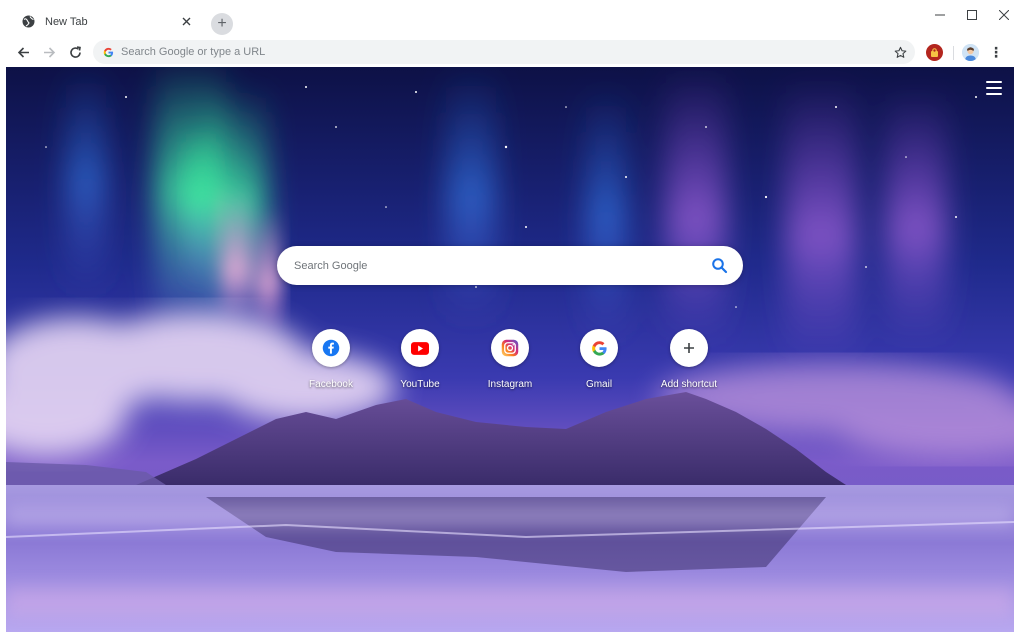 The image size is (1020, 638). I want to click on menu-button: ⋮, so click(996, 52).